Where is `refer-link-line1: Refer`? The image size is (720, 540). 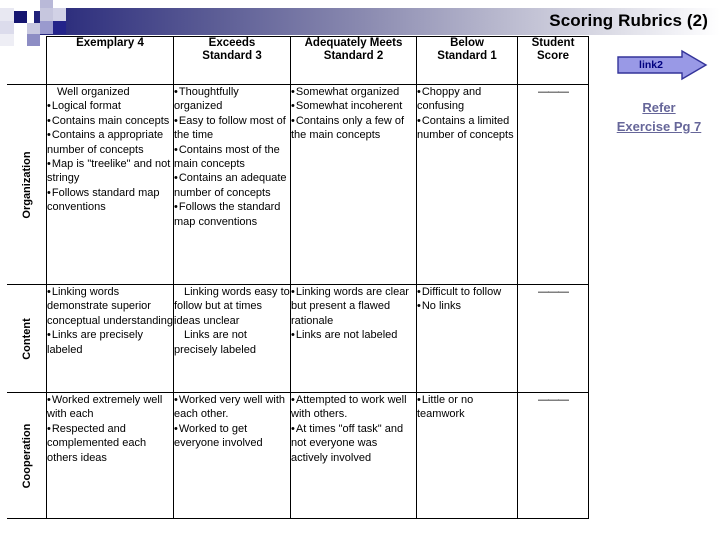
refer-link-line1: Refer is located at coordinates (658, 107).